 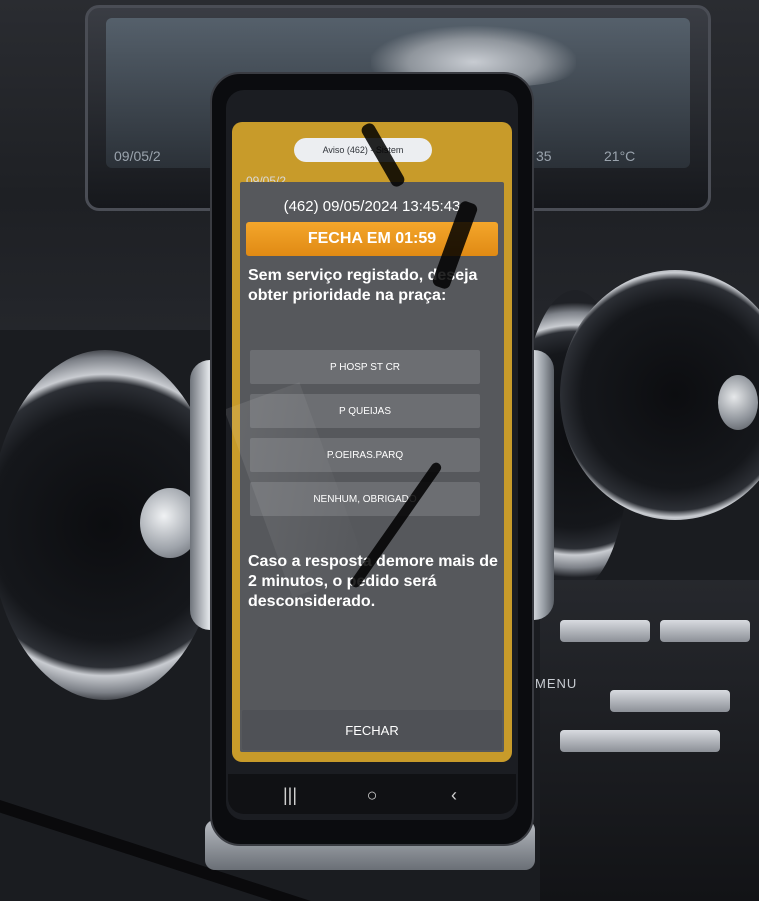 I want to click on infotainment-readout: 35, so click(x=544, y=156).